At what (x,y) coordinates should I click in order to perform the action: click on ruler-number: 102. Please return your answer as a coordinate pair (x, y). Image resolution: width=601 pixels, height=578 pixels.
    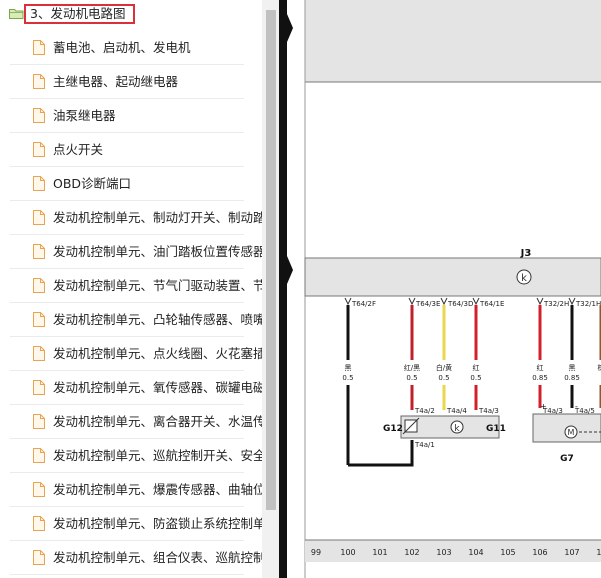
    Looking at the image, I should click on (411, 552).